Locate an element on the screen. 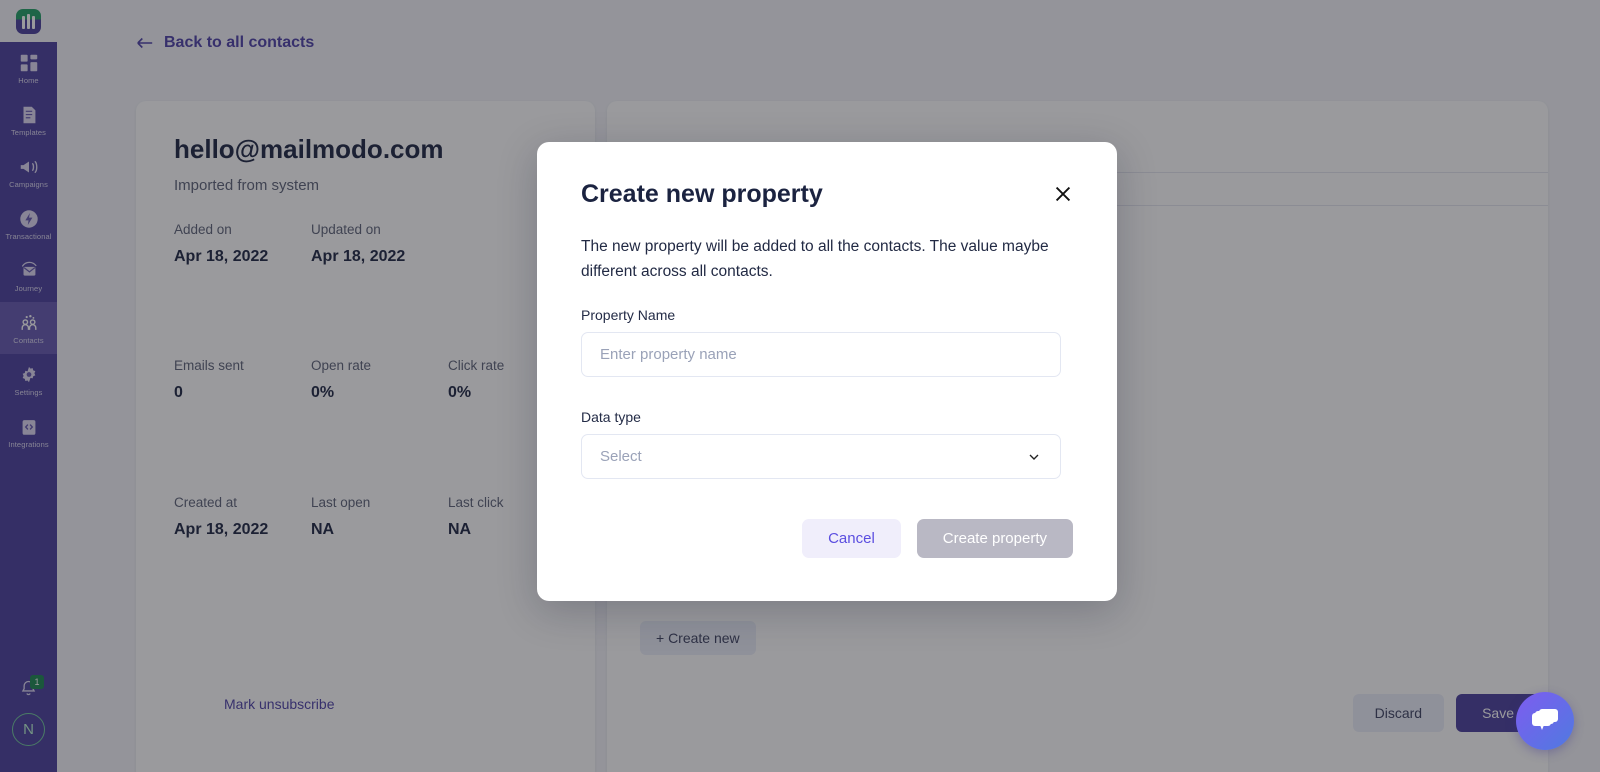 The width and height of the screenshot is (1600, 772). property-name-label: Property Name is located at coordinates (628, 315).